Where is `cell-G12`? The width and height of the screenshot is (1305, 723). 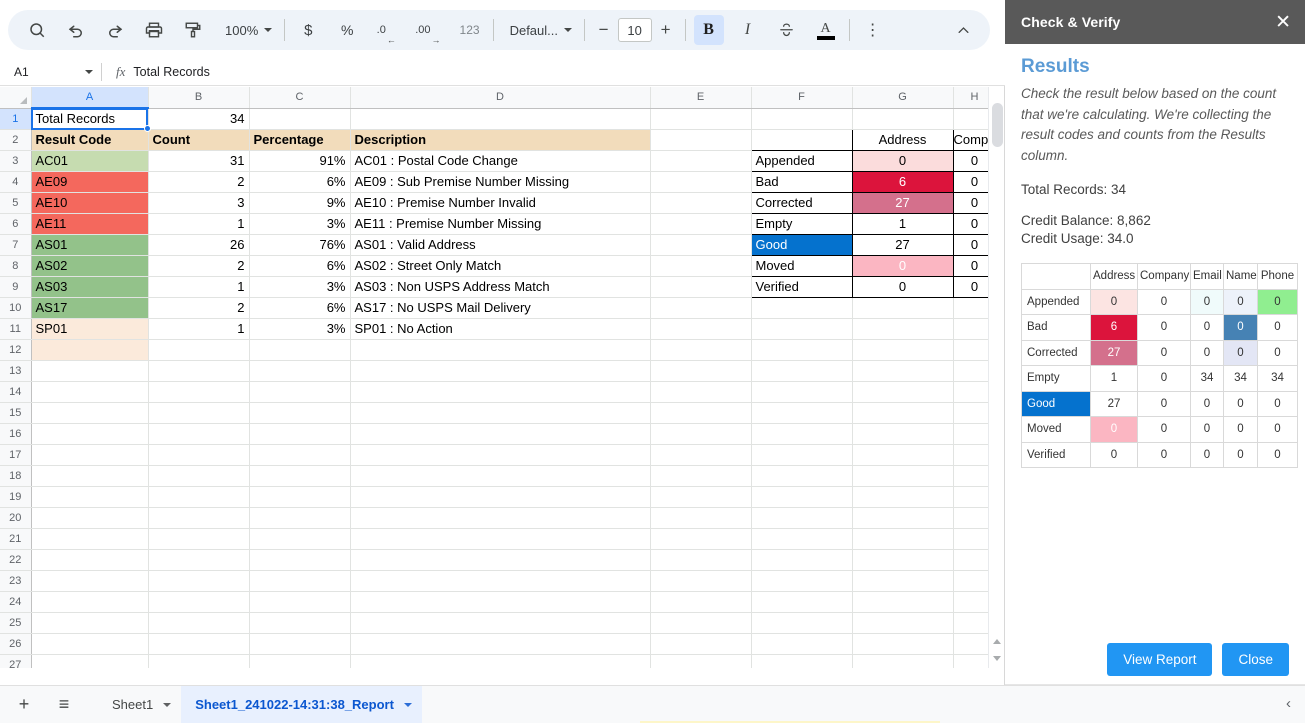
cell-G12 is located at coordinates (903, 350).